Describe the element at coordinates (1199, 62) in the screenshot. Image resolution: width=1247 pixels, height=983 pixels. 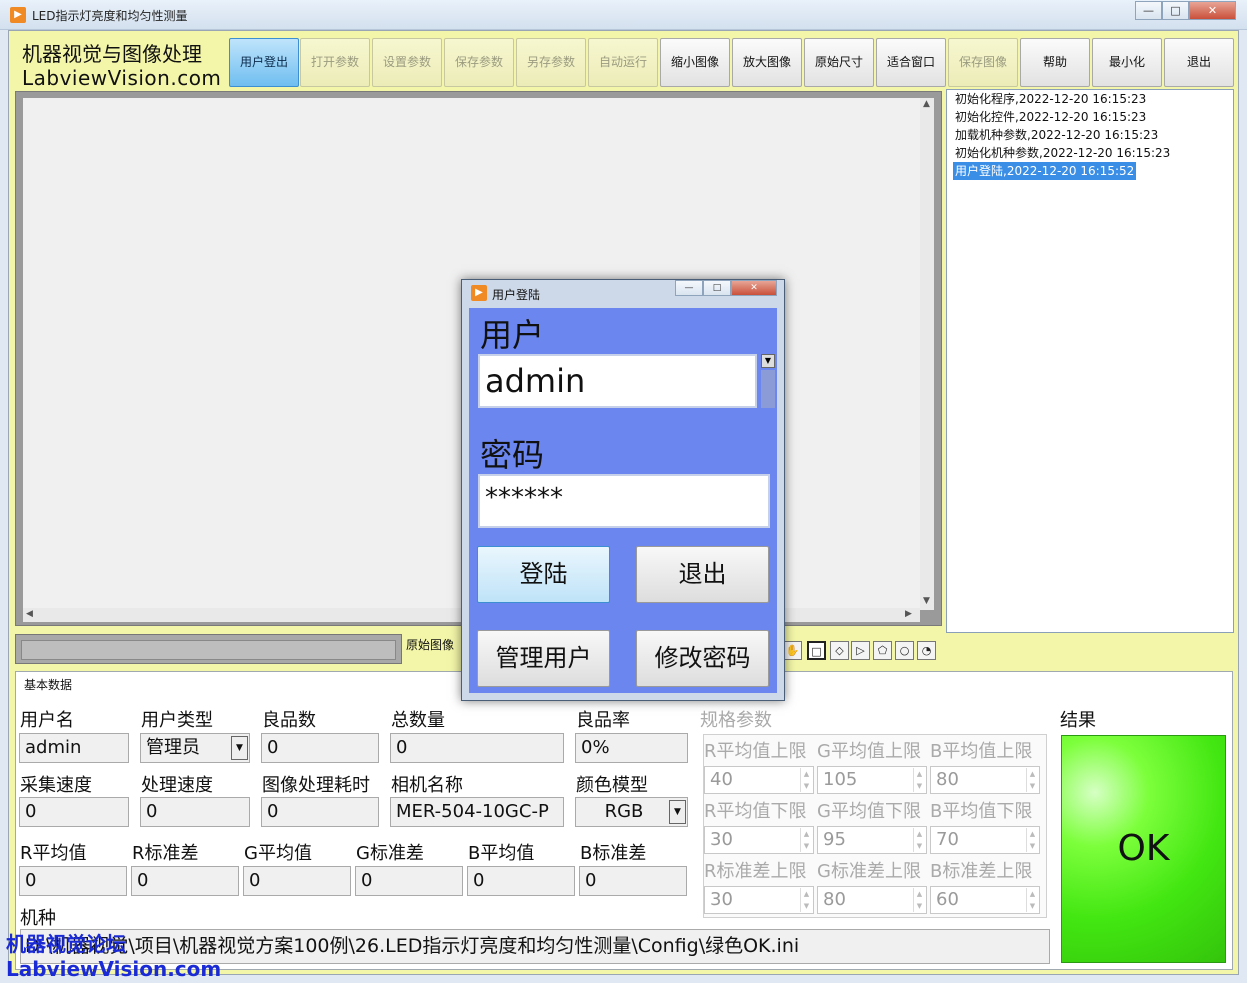
I see `toolbar-button-14: 退出` at that location.